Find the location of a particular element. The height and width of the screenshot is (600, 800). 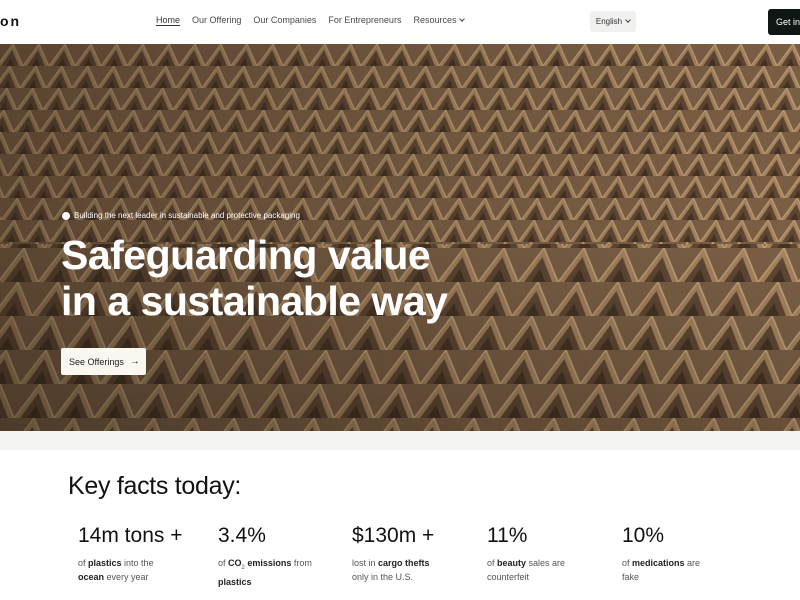

fact-description: of medications are fake is located at coordinates (661, 570).